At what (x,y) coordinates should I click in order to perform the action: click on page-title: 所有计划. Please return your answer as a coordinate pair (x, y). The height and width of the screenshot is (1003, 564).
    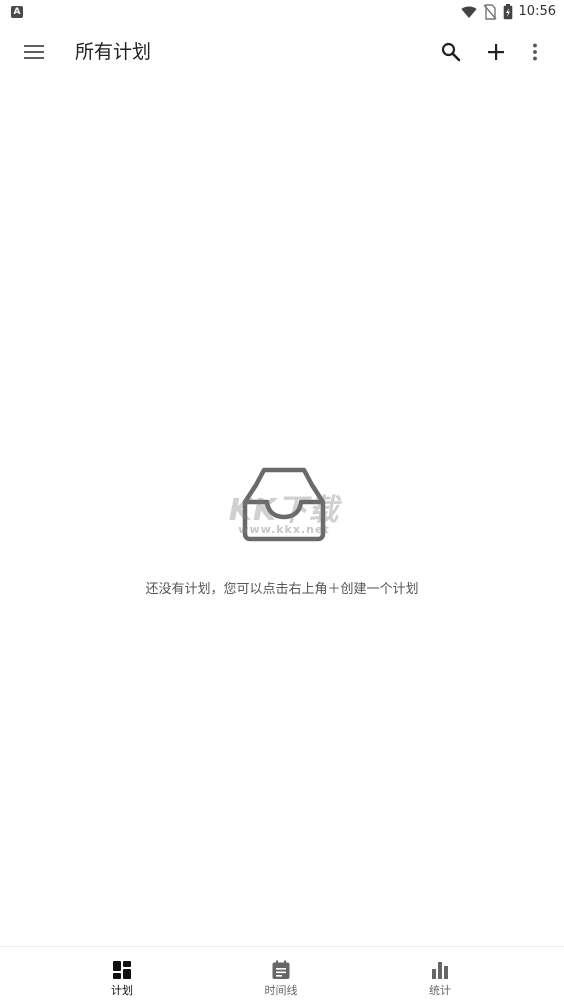
    Looking at the image, I should click on (113, 52).